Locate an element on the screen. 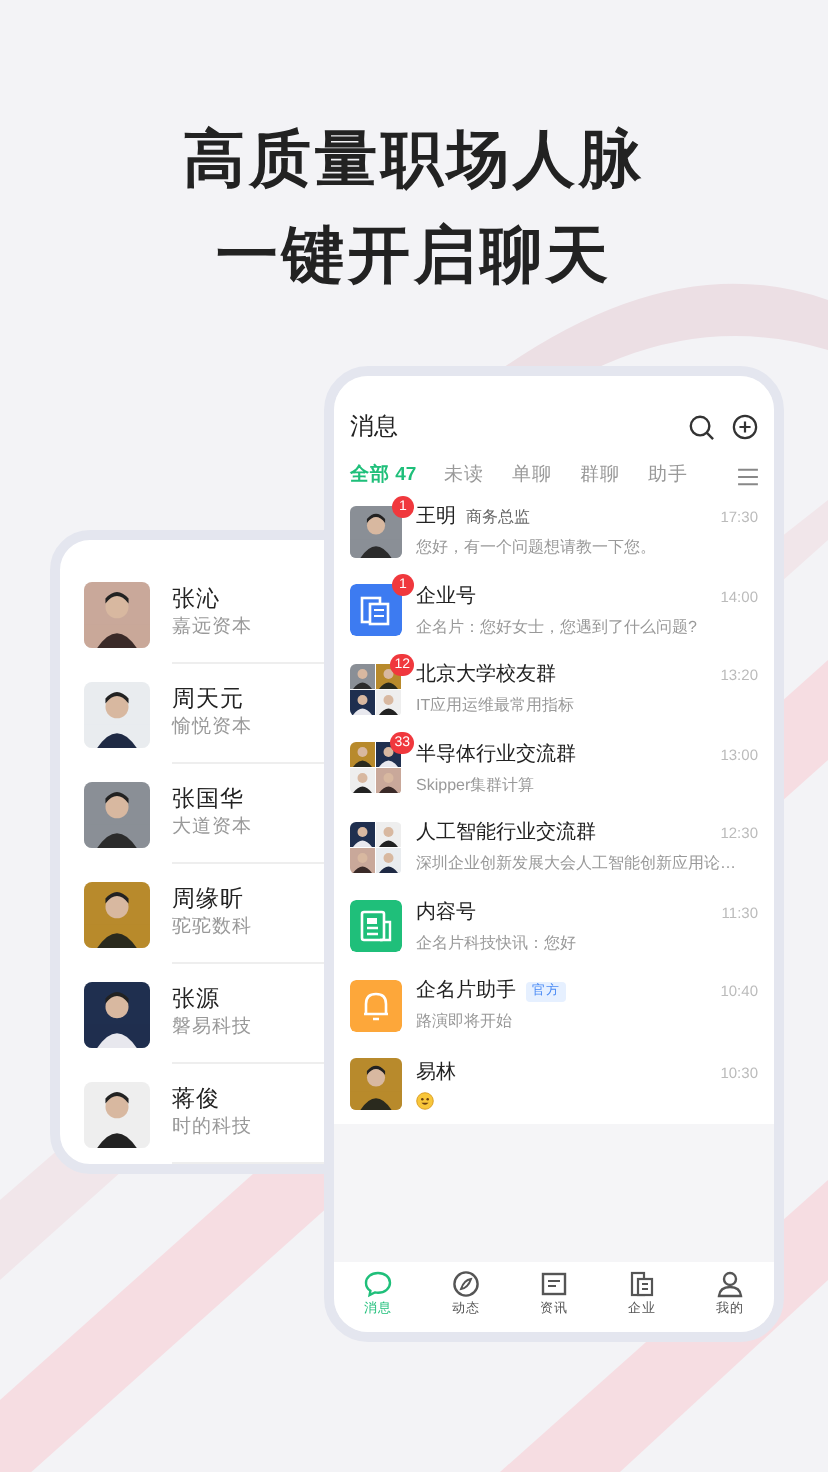 This screenshot has width=828, height=1472. job-title: 商务总监 is located at coordinates (498, 517).